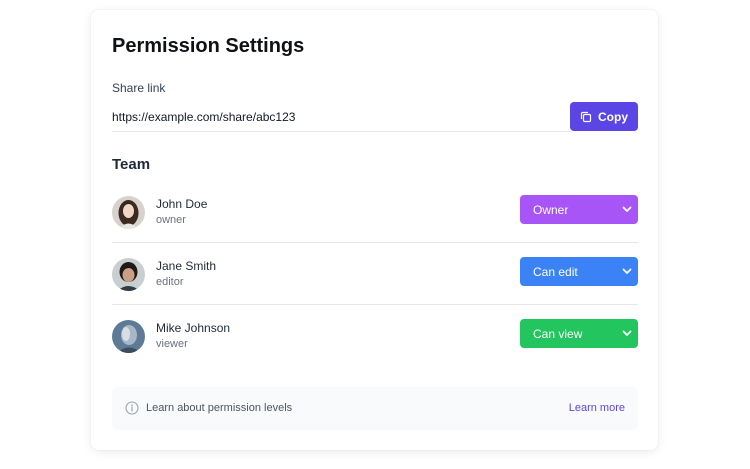 The image size is (750, 469). Describe the element at coordinates (139, 88) in the screenshot. I see `share-link-label: Share link` at that location.